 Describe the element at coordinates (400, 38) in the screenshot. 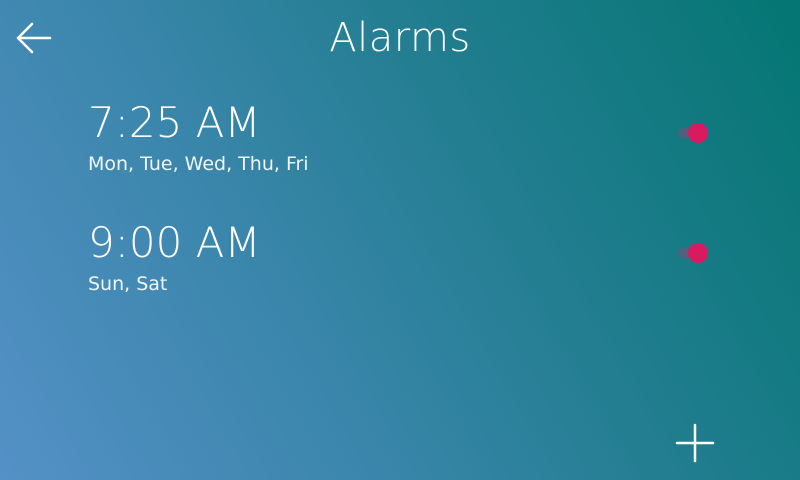

I see `page-title: Alarms` at that location.